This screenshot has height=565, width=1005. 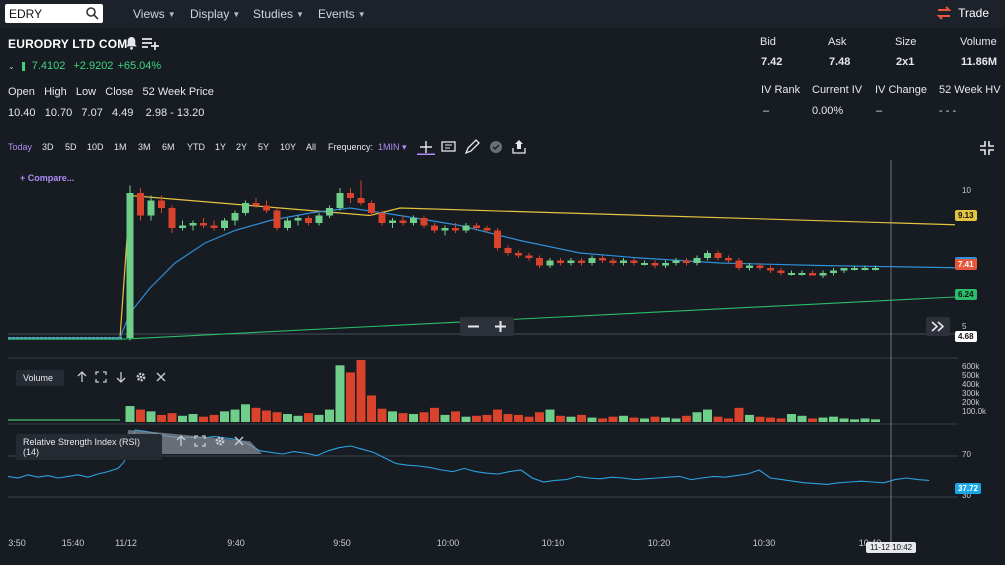 What do you see at coordinates (278, 14) in the screenshot?
I see `menu-studies: Studies ▼` at bounding box center [278, 14].